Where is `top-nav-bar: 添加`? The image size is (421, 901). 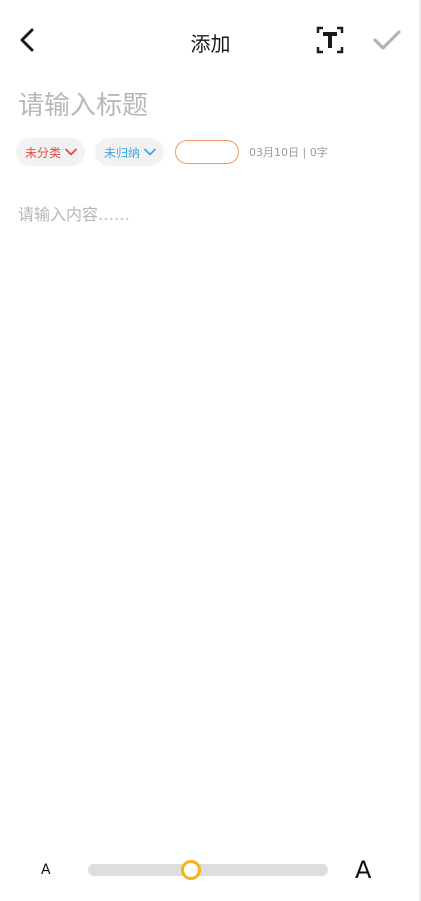
top-nav-bar: 添加 is located at coordinates (210, 40).